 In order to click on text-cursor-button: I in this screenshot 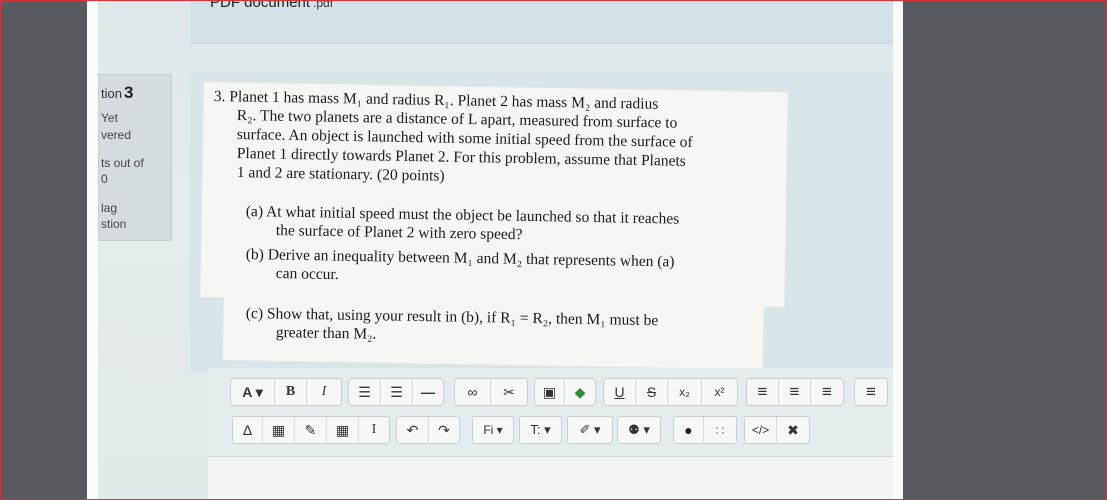, I will do `click(374, 430)`.